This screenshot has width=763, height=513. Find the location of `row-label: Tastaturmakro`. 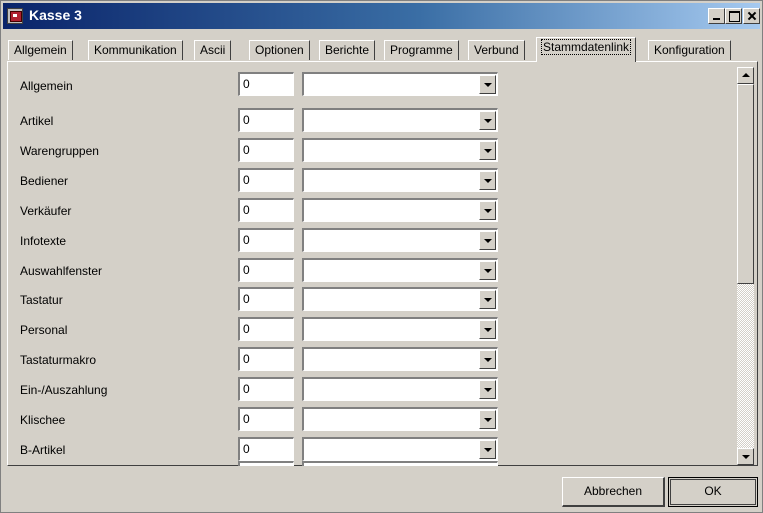

row-label: Tastaturmakro is located at coordinates (58, 360).